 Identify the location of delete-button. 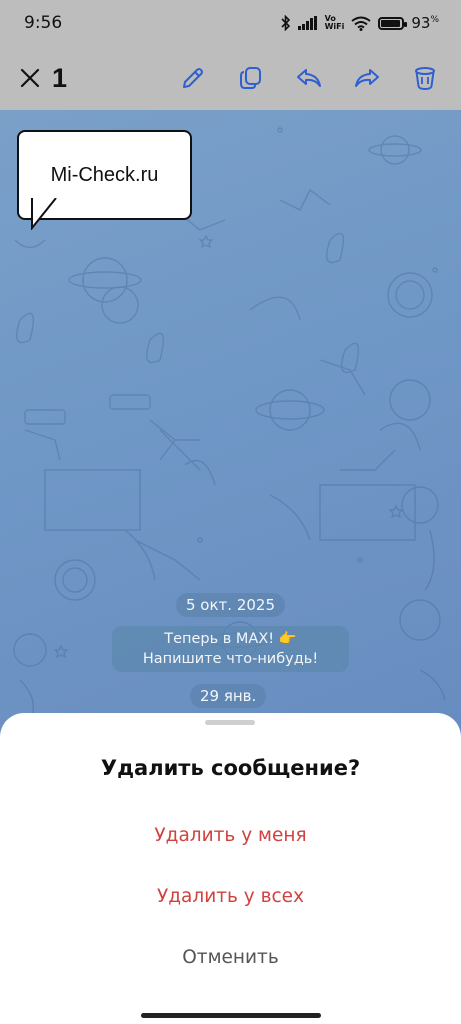
(425, 78).